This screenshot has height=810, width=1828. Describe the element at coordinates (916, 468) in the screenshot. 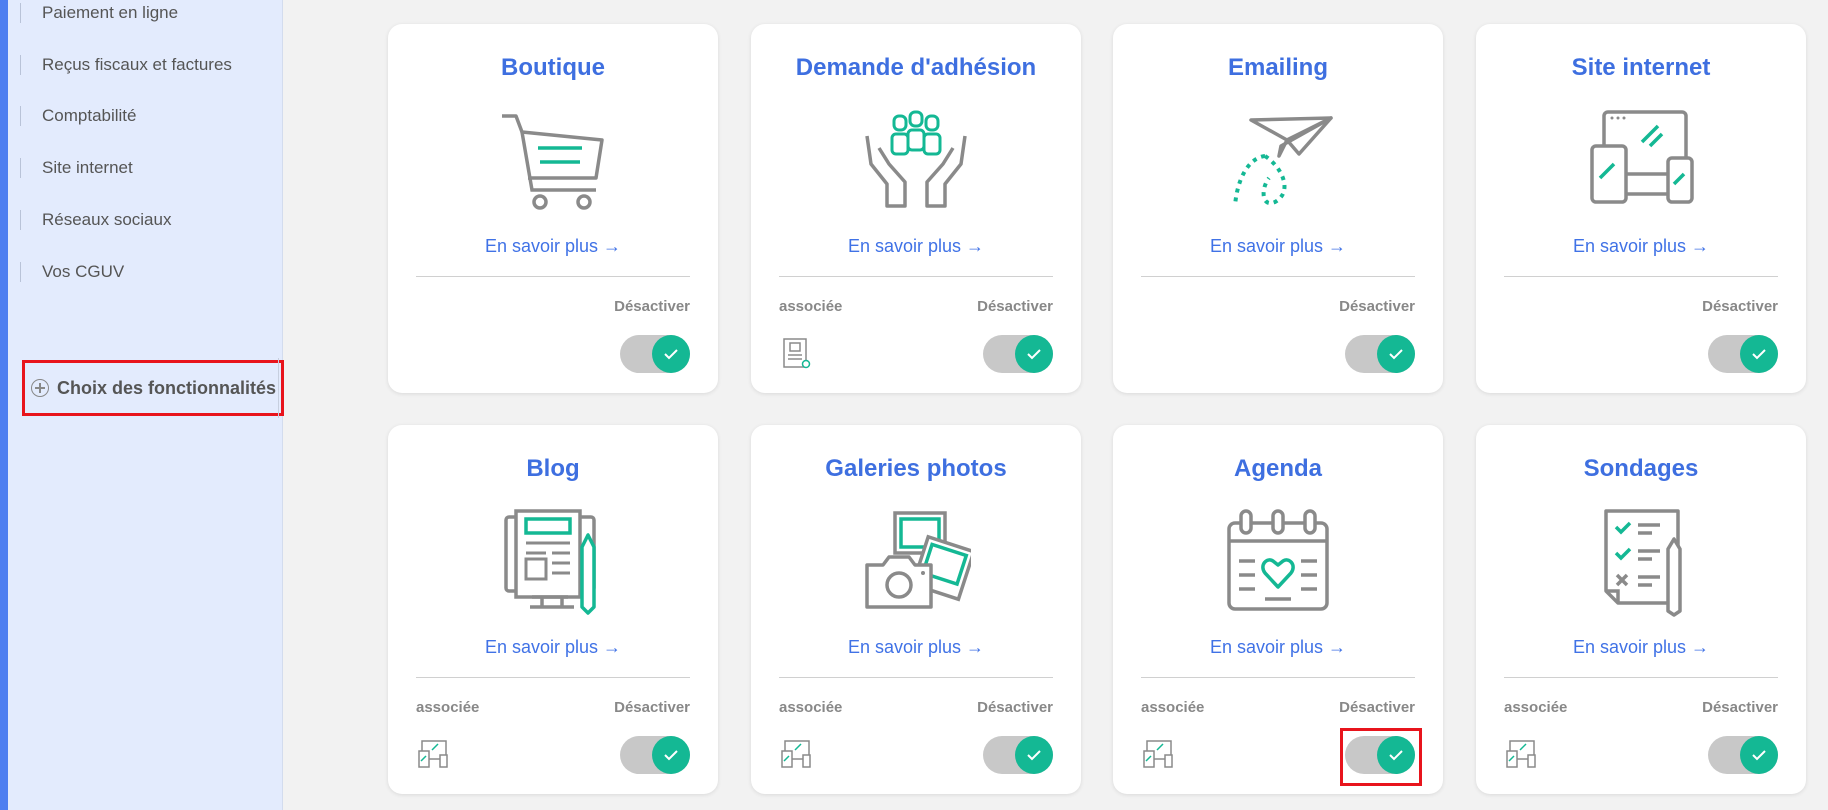

I see `card-title: Galeries photos` at that location.